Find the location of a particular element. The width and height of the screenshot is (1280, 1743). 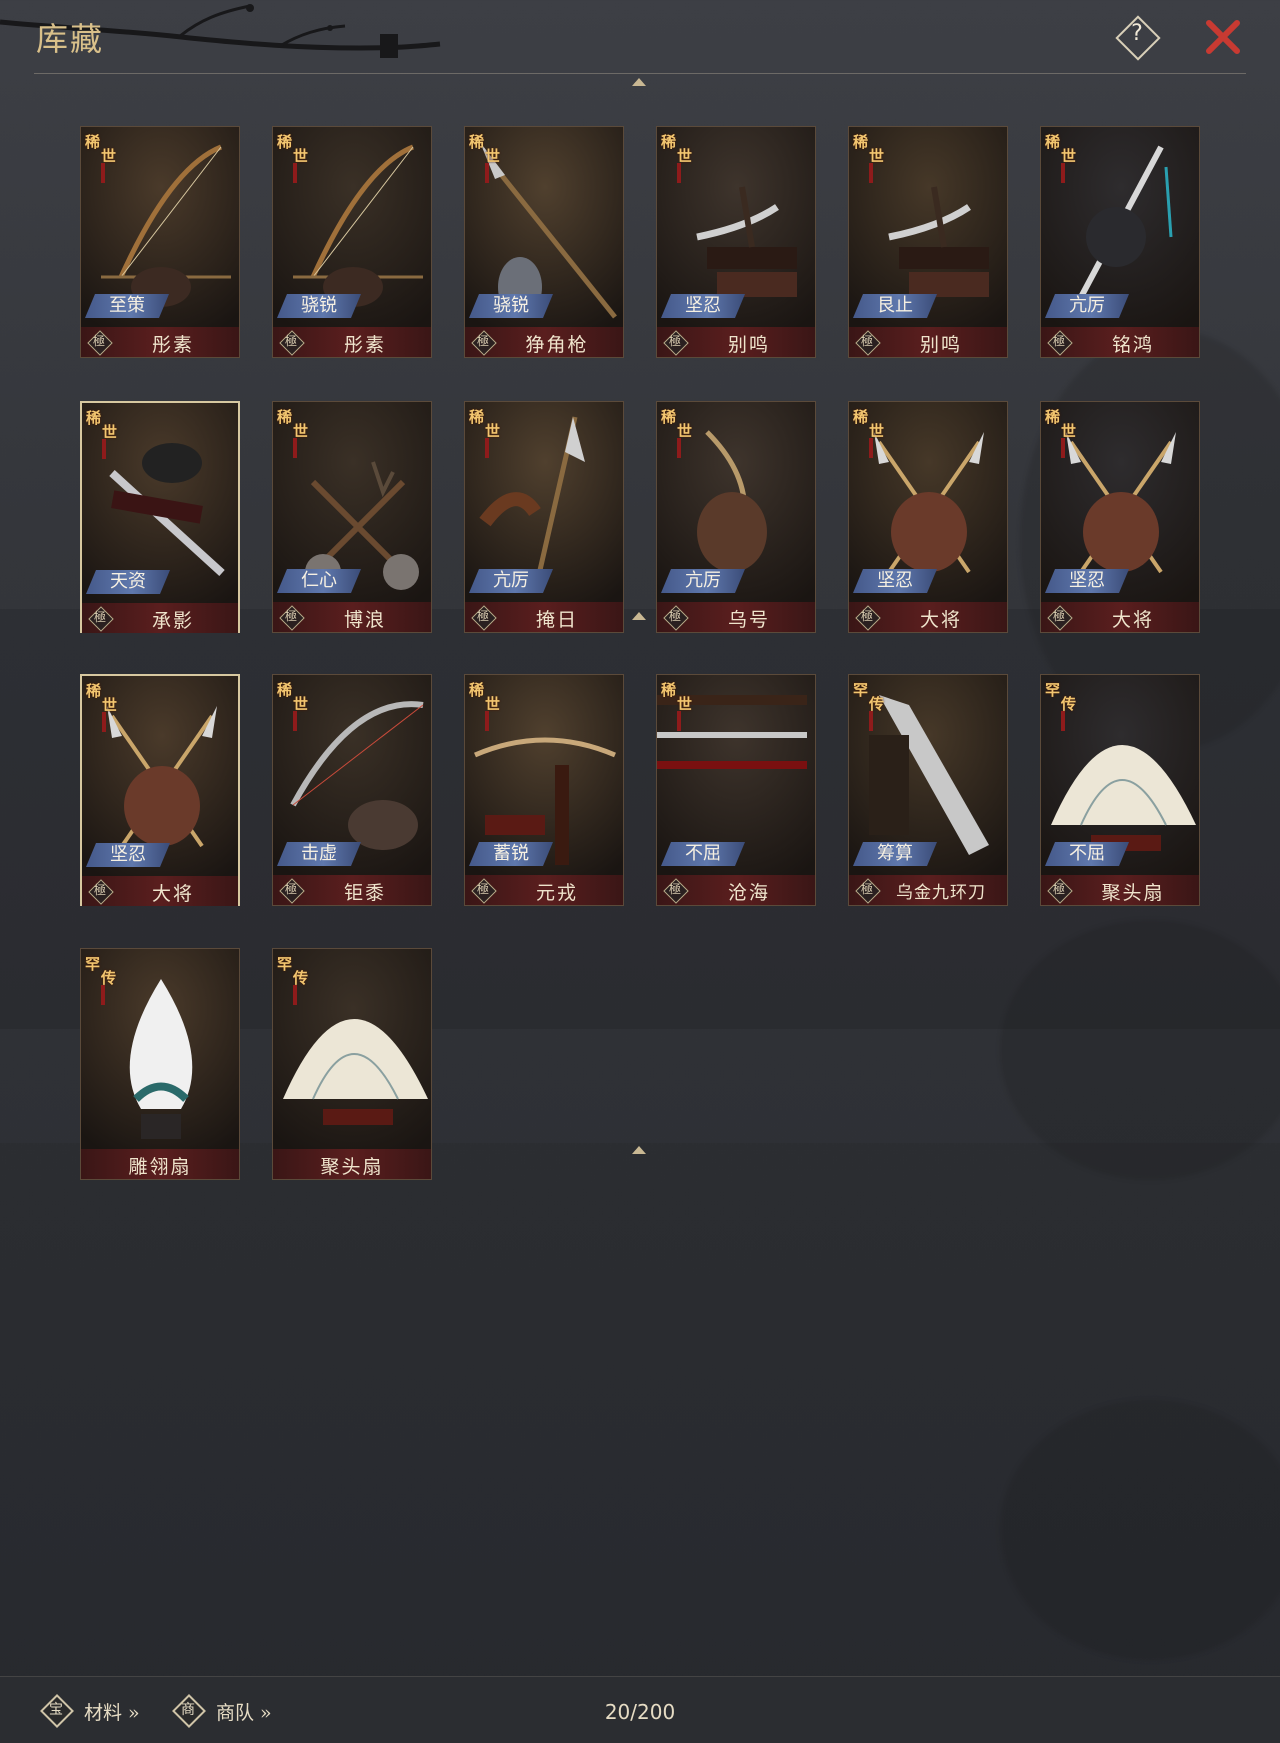

trait-tag: 不屈 is located at coordinates (1087, 854).